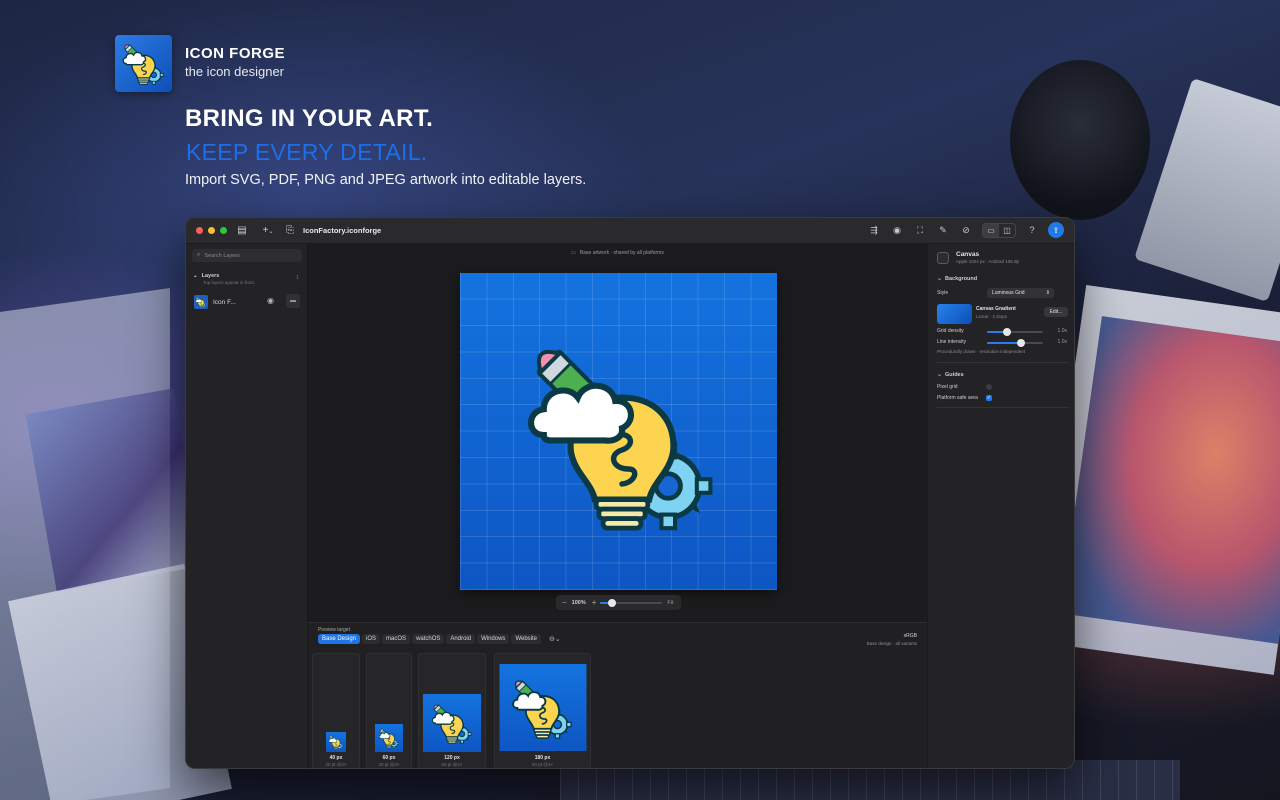 This screenshot has height=800, width=1280. What do you see at coordinates (210, 276) in the screenshot?
I see `layers-heading-label: Layers` at bounding box center [210, 276].